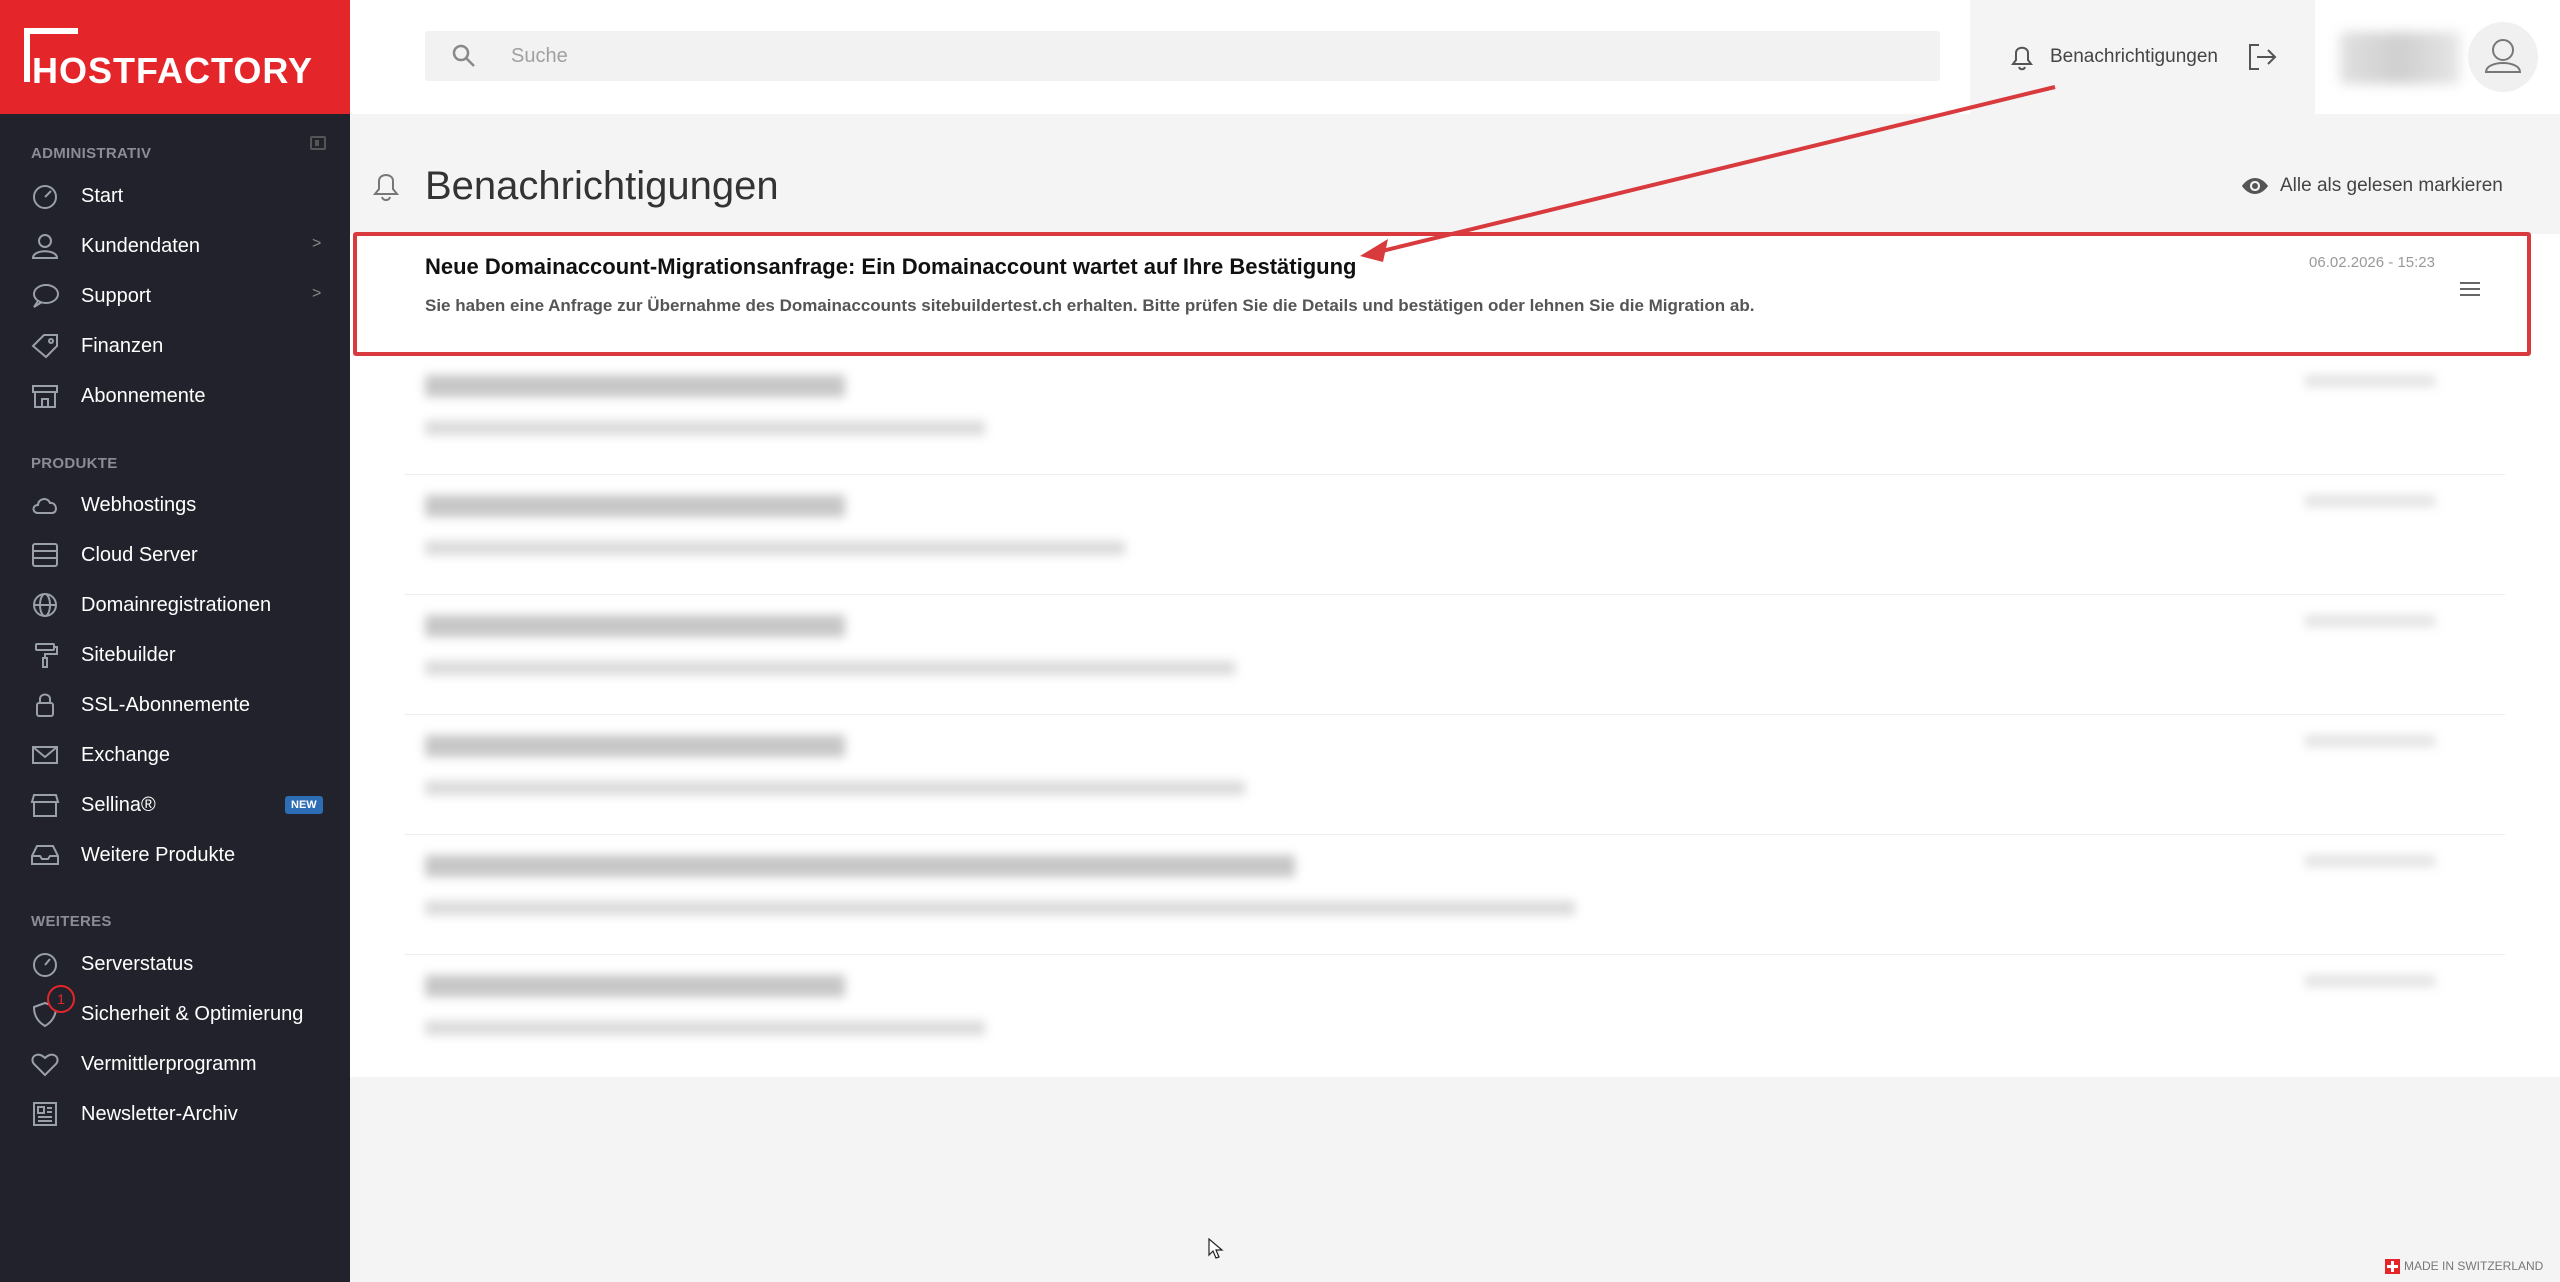 This screenshot has height=1282, width=2560. What do you see at coordinates (45, 296) in the screenshot?
I see `chat-icon` at bounding box center [45, 296].